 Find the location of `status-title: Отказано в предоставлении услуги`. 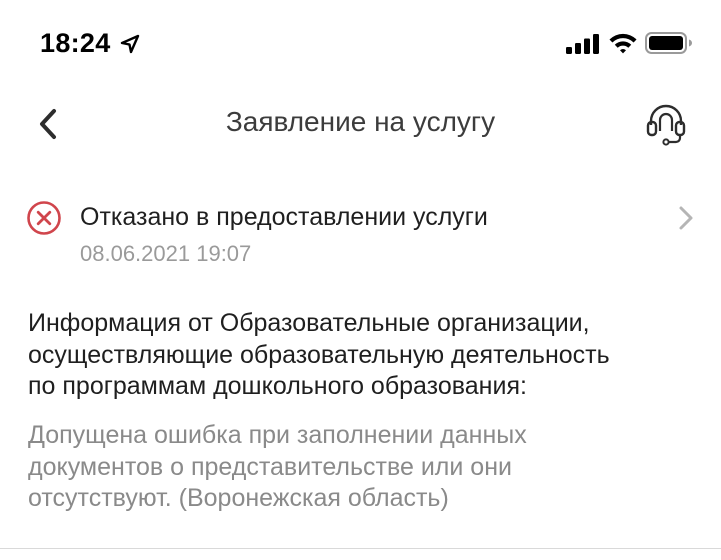

status-title: Отказано в предоставлении услуги is located at coordinates (284, 217).